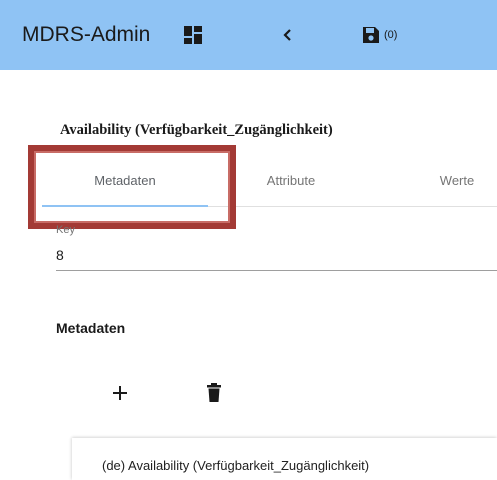 The height and width of the screenshot is (480, 497). I want to click on save-count: (0), so click(391, 35).